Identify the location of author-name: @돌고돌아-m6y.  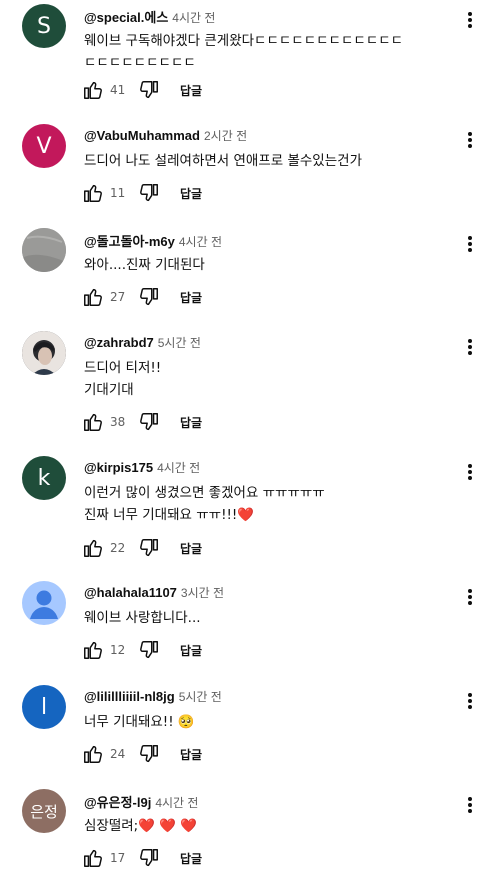
(129, 241).